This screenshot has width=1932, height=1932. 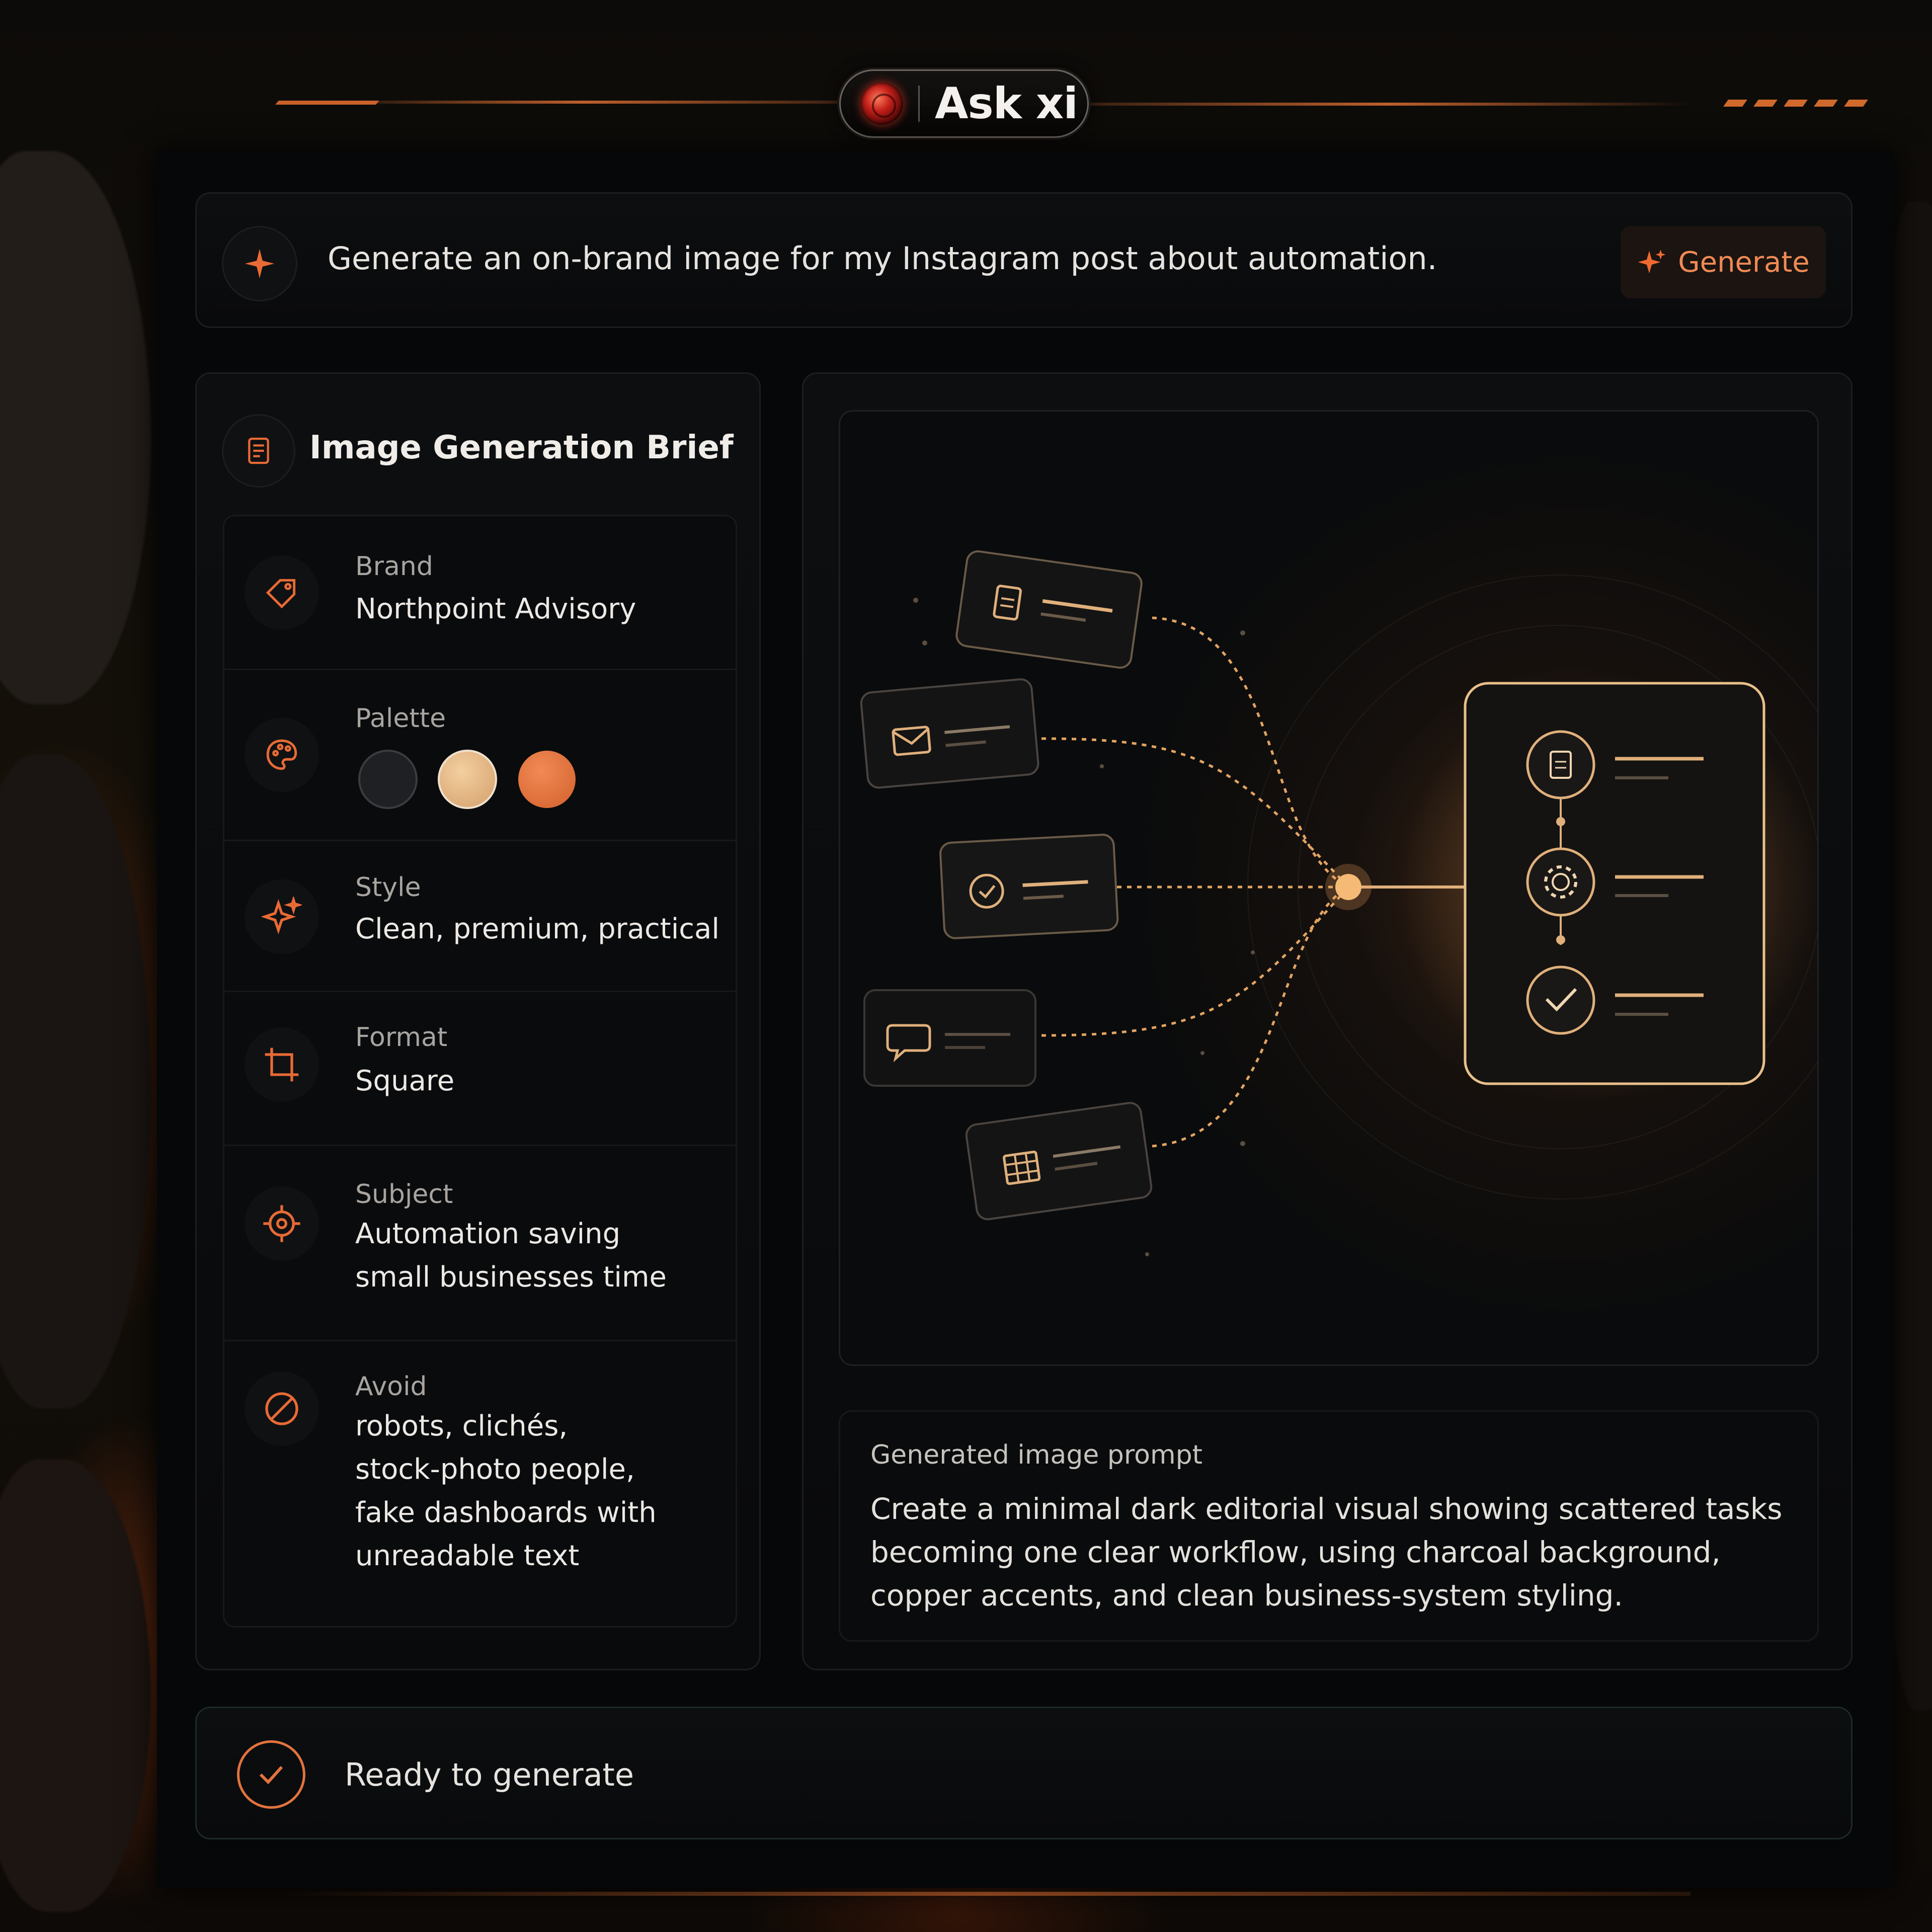 I want to click on generated-prompt-label: Generated image prompt, so click(x=1037, y=1455).